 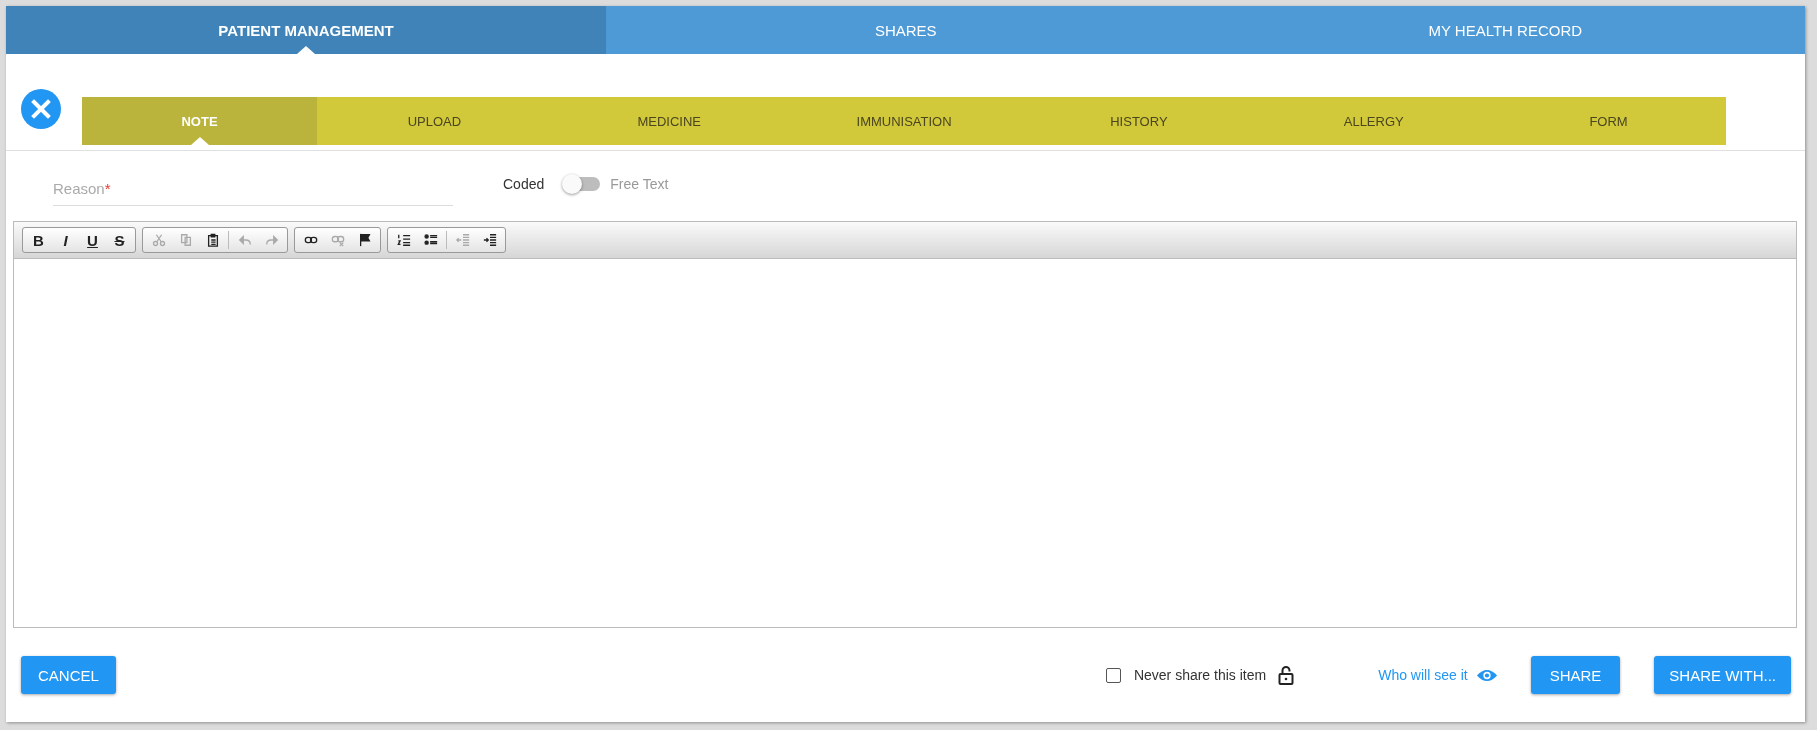 I want to click on flag-icon, so click(x=364, y=240).